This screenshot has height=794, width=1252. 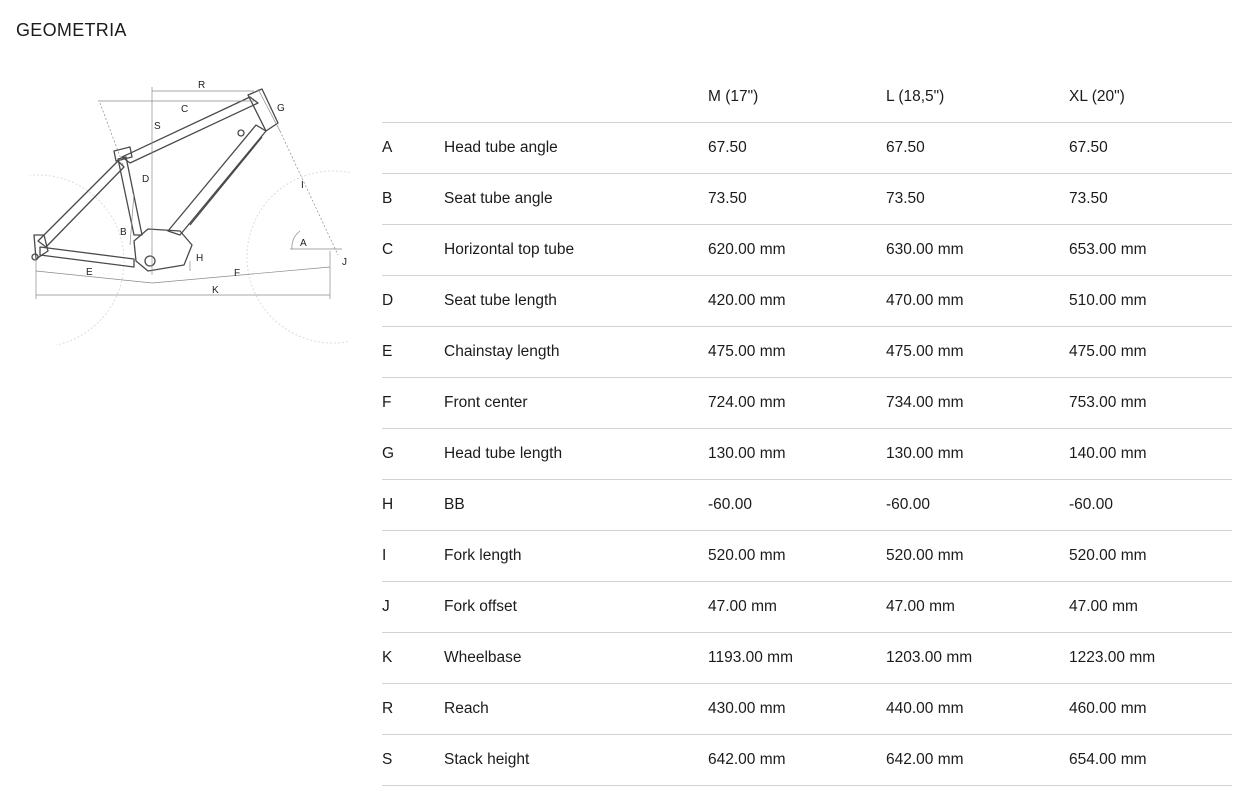 I want to click on header-size-m: M (17"), so click(x=797, y=97).